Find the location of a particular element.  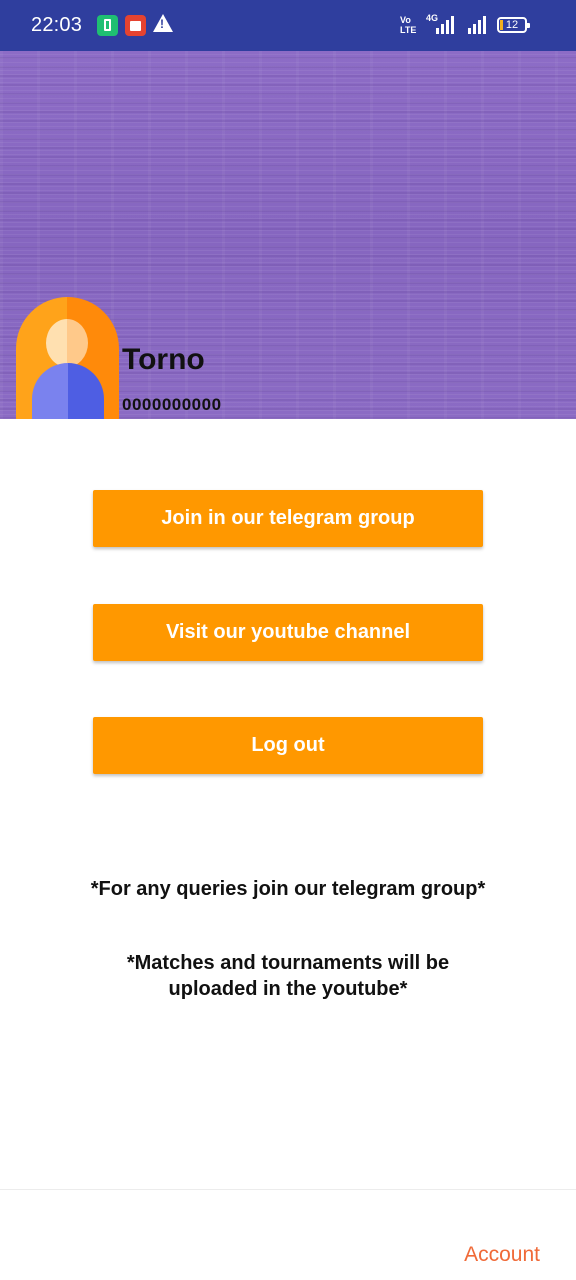

status-bar: 22:03 Vo LTE 4G 12 is located at coordinates (288, 25).